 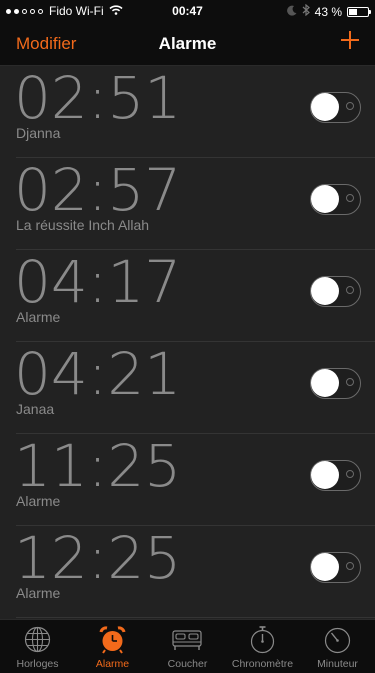 I want to click on timer-icon, so click(x=337, y=640).